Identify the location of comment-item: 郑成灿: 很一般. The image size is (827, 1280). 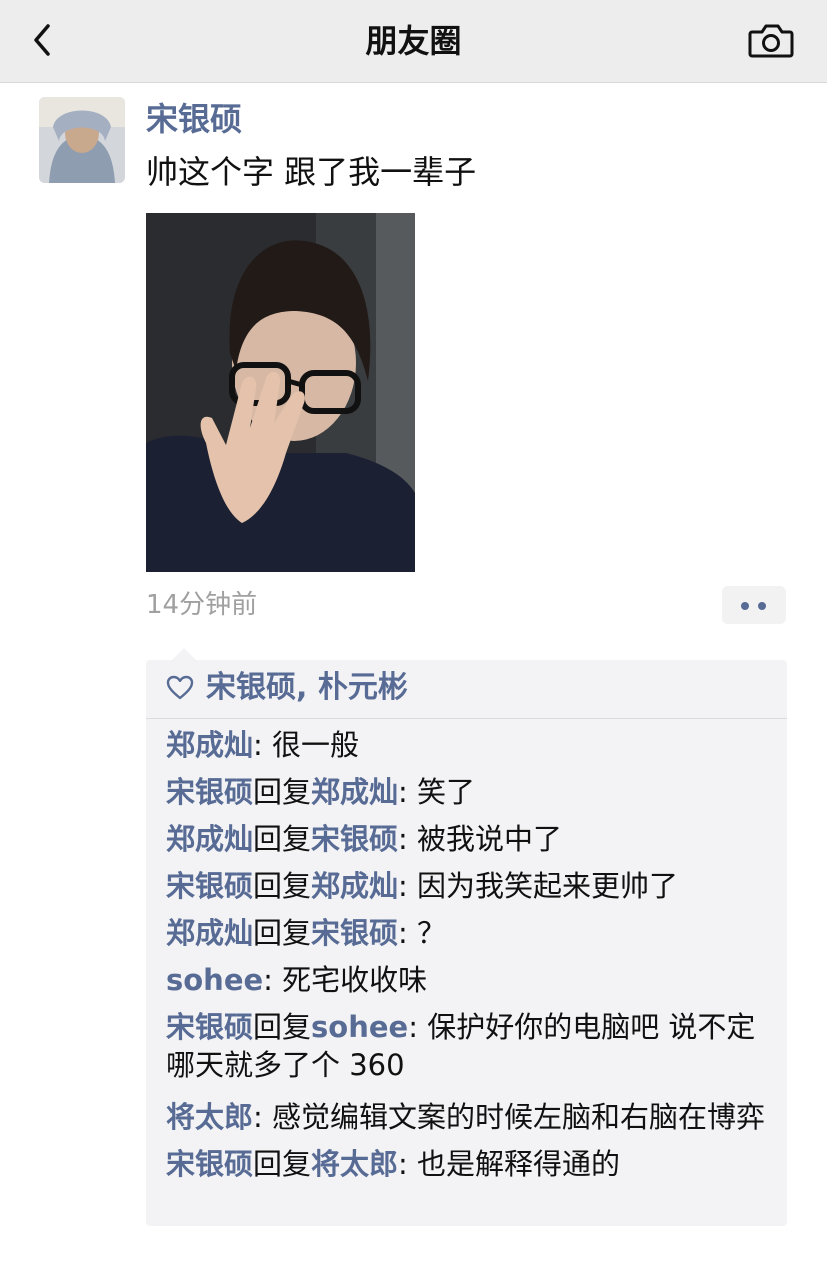
(471, 745).